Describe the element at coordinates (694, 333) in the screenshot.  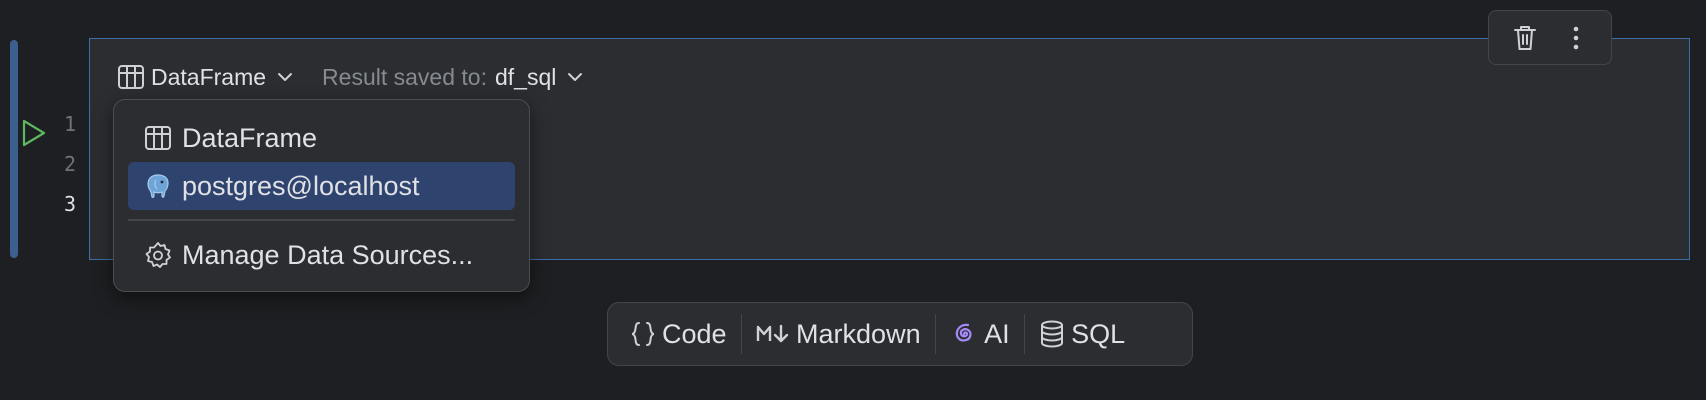
I see `add-code-label: Code` at that location.